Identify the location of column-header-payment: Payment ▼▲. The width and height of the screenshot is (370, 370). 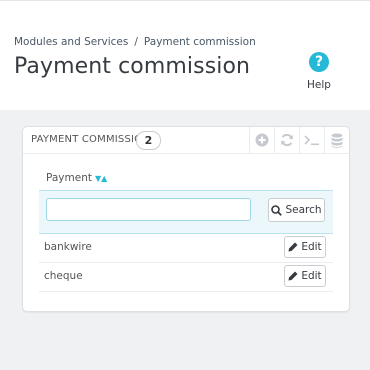
(76, 178).